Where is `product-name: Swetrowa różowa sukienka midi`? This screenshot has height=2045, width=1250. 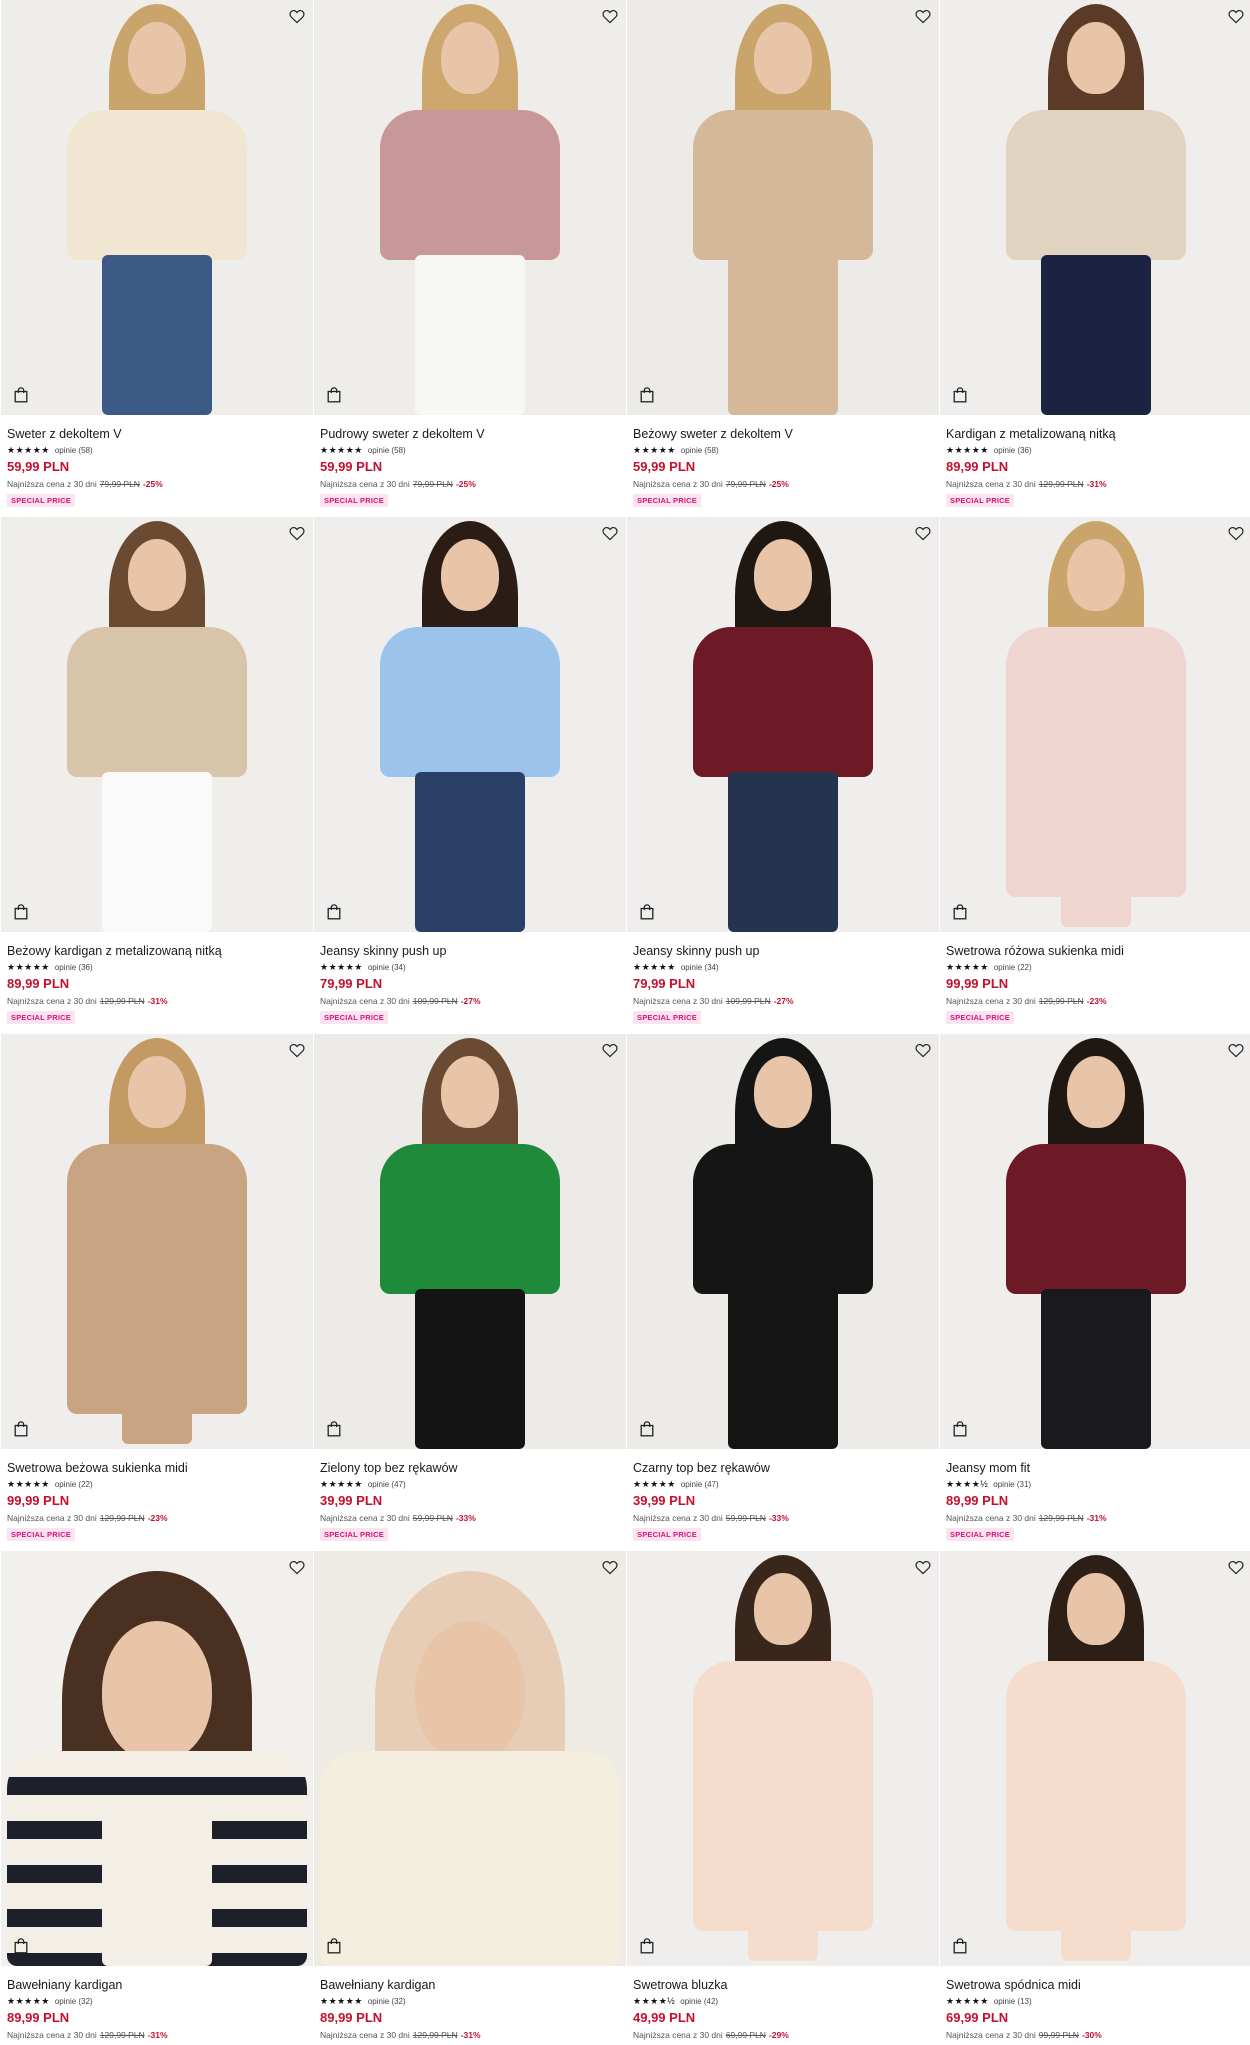
product-name: Swetrowa różowa sukienka midi is located at coordinates (1096, 951).